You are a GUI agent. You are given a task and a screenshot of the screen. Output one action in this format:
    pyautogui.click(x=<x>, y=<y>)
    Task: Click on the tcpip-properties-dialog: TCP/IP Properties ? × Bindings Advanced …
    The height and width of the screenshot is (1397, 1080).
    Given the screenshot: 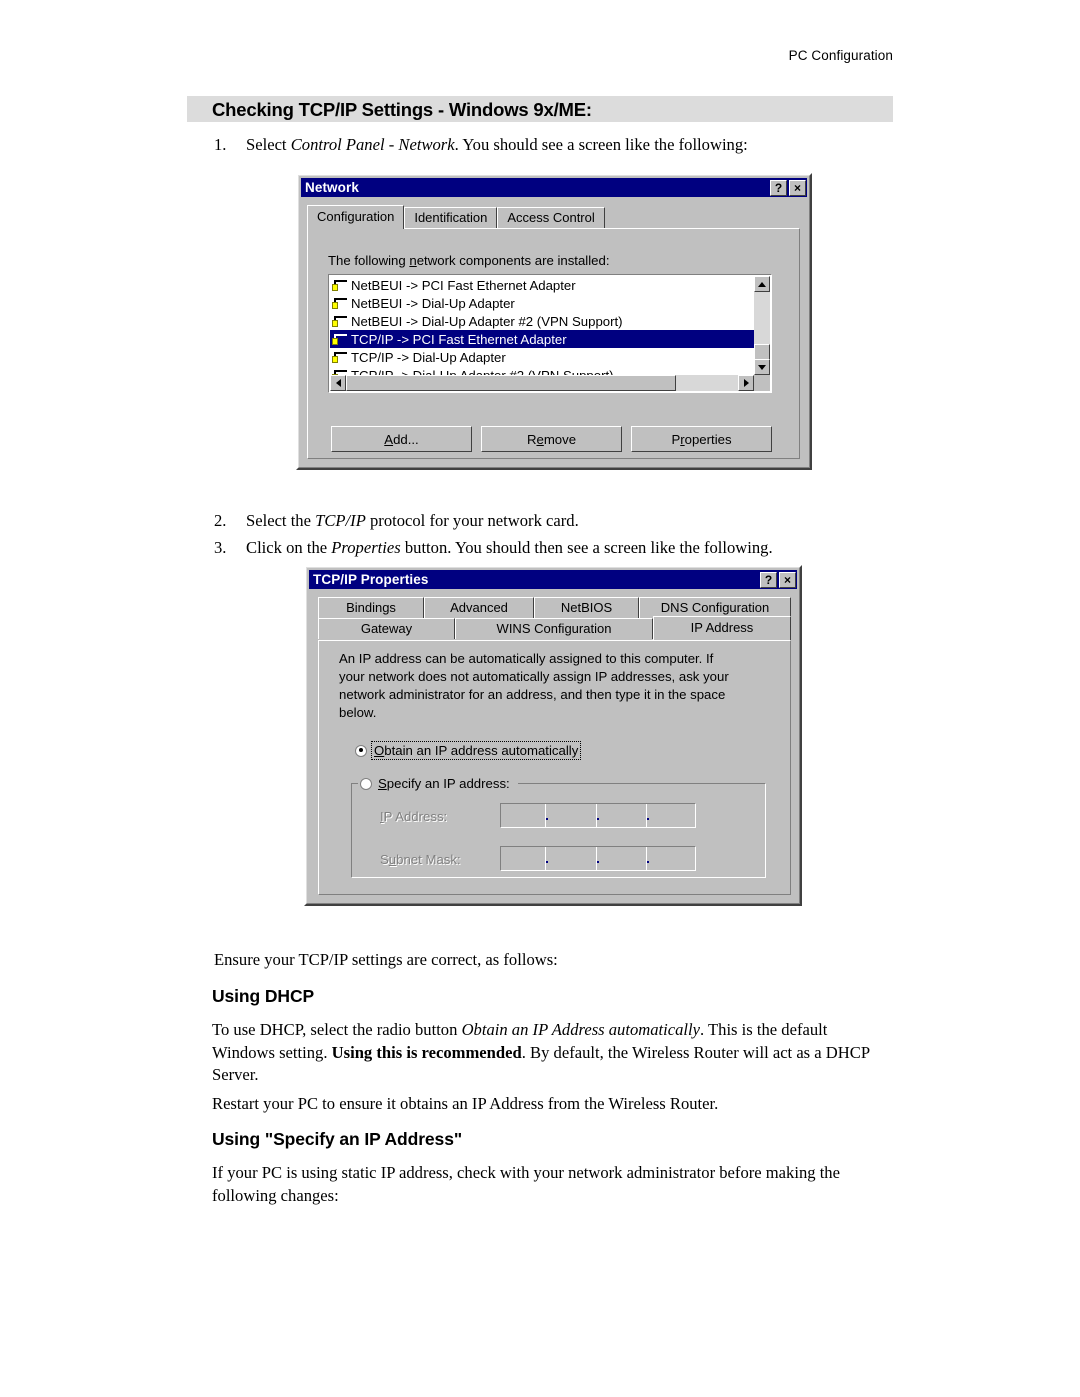 What is the action you would take?
    pyautogui.click(x=553, y=735)
    